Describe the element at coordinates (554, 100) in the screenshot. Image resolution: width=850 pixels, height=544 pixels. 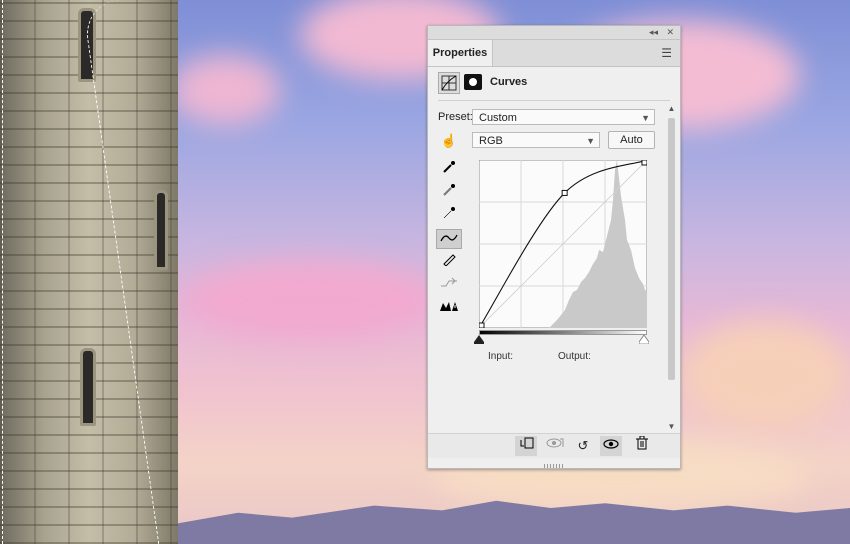
I see `divider` at that location.